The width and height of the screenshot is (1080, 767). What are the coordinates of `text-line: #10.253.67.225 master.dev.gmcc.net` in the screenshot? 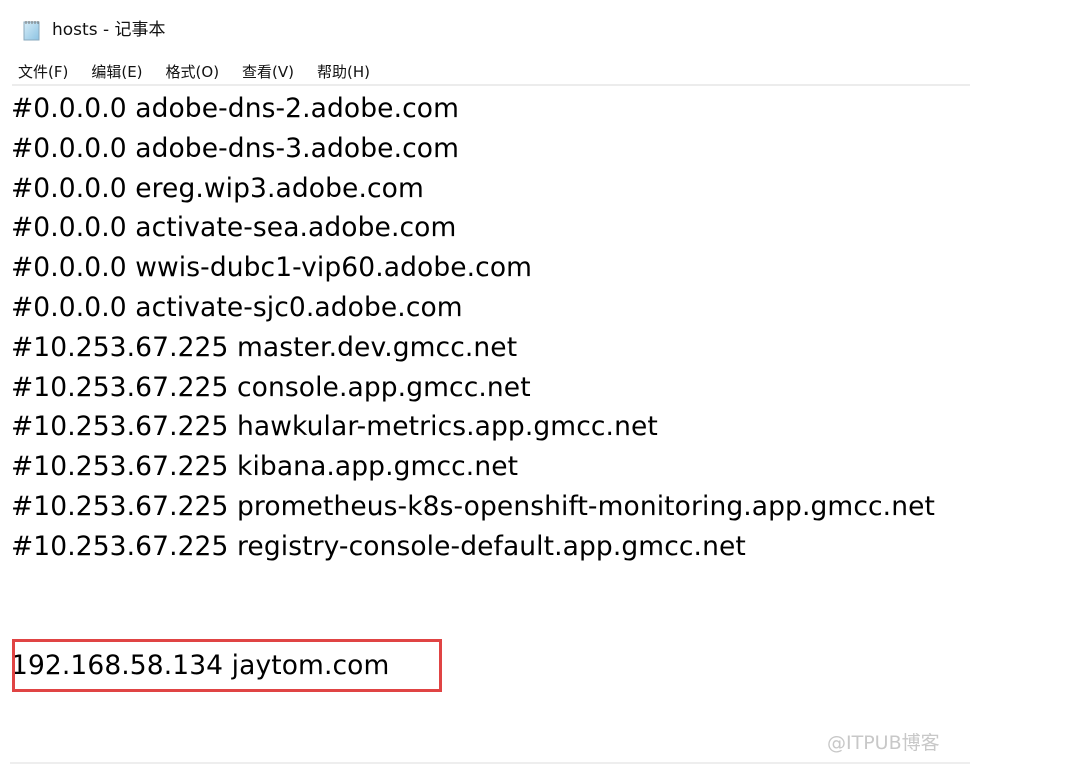 It's located at (491, 348).